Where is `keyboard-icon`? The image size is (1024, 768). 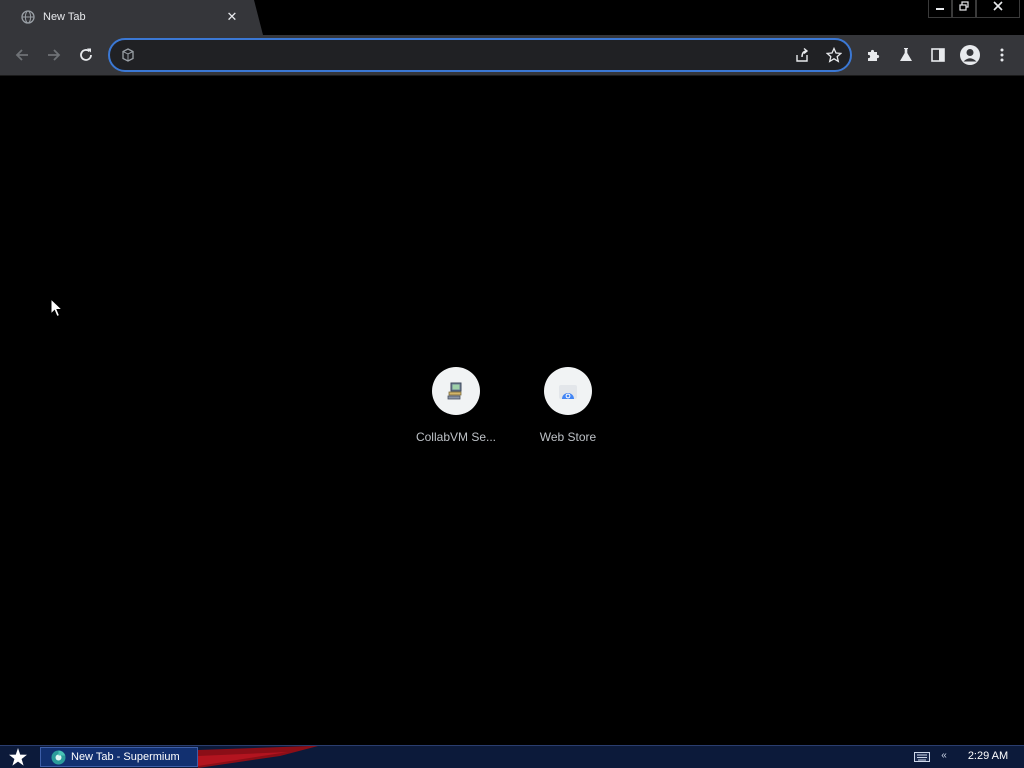
keyboard-icon is located at coordinates (922, 757).